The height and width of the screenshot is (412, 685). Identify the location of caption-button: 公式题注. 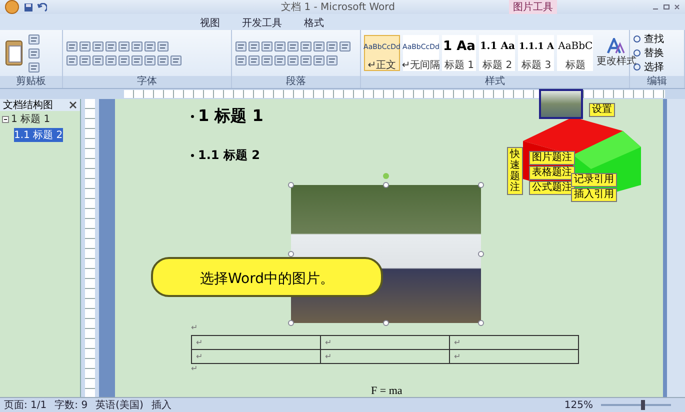
(552, 188).